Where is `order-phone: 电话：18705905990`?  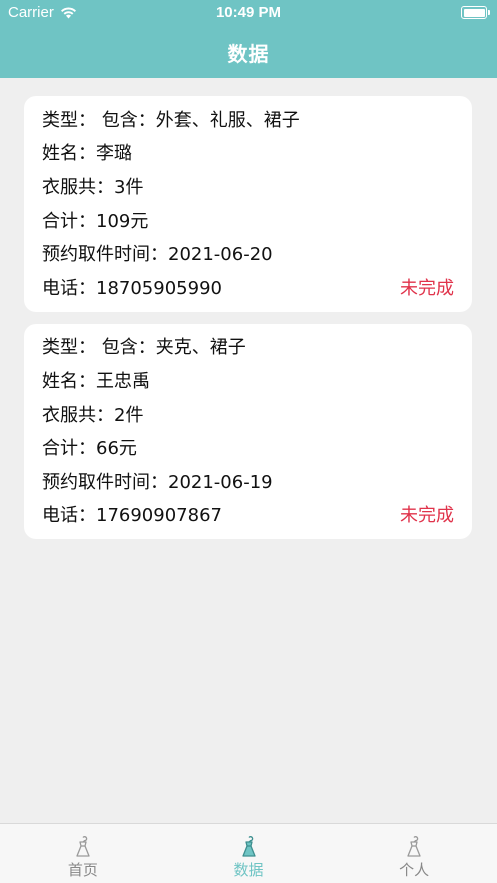 order-phone: 电话：18705905990 is located at coordinates (132, 288).